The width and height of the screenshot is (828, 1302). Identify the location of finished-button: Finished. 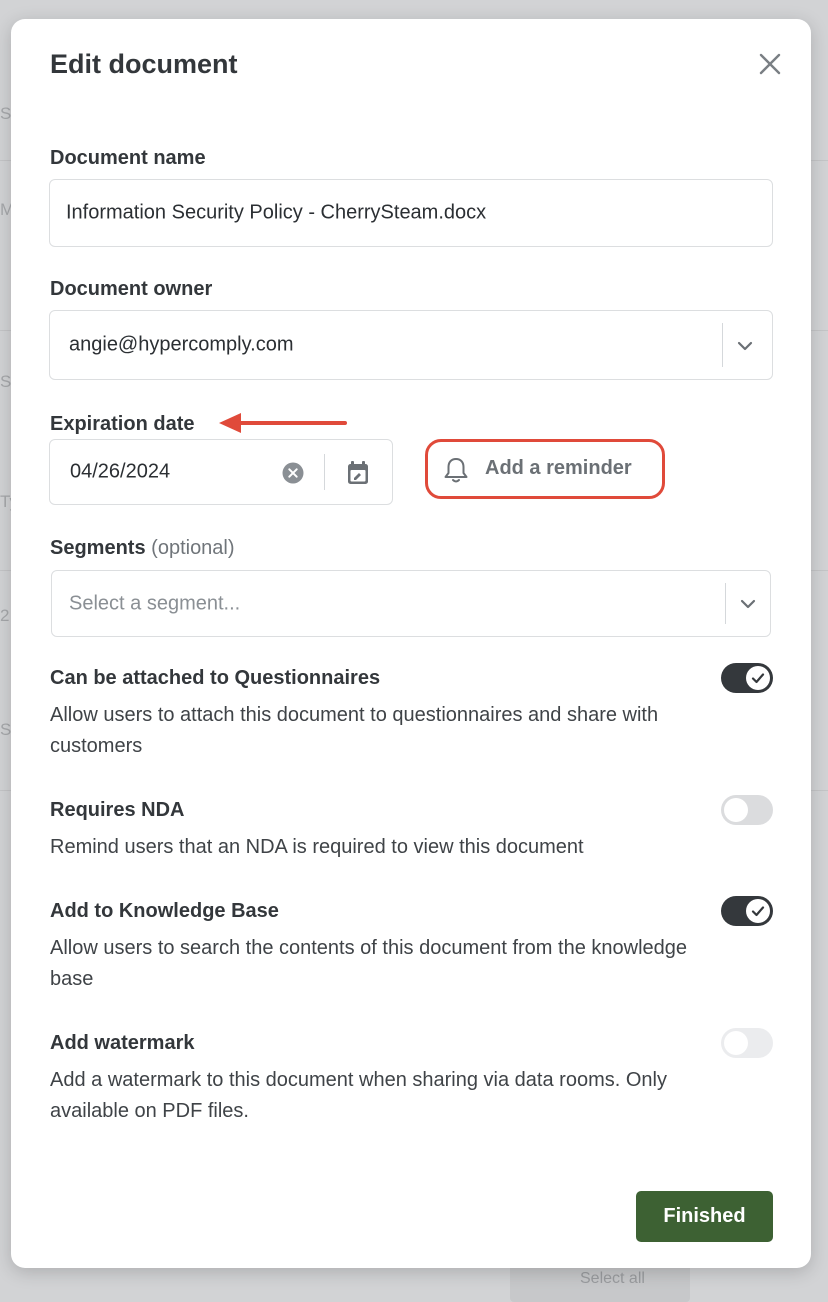
(704, 1216).